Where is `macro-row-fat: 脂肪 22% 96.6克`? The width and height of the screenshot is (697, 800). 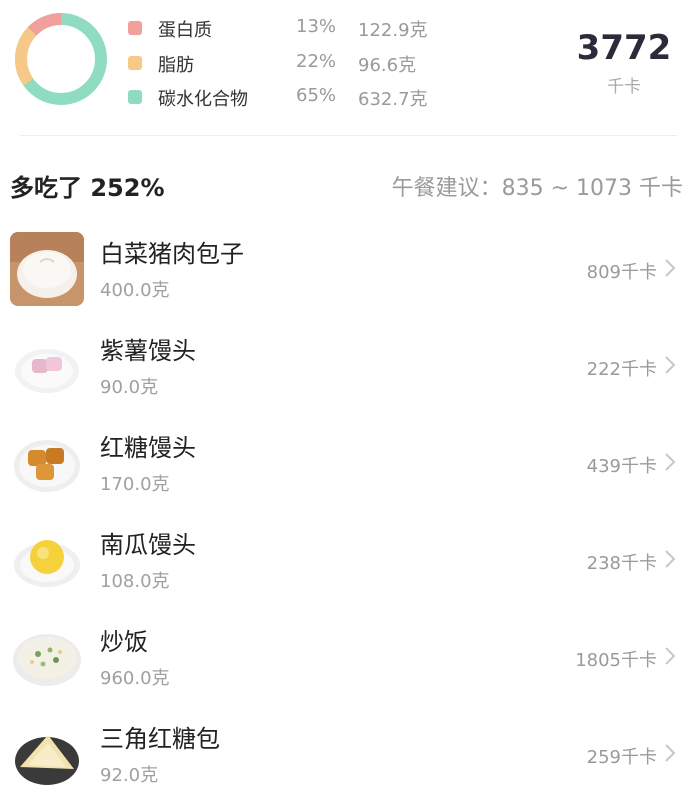
macro-row-fat: 脂肪 22% 96.6克 is located at coordinates (288, 63).